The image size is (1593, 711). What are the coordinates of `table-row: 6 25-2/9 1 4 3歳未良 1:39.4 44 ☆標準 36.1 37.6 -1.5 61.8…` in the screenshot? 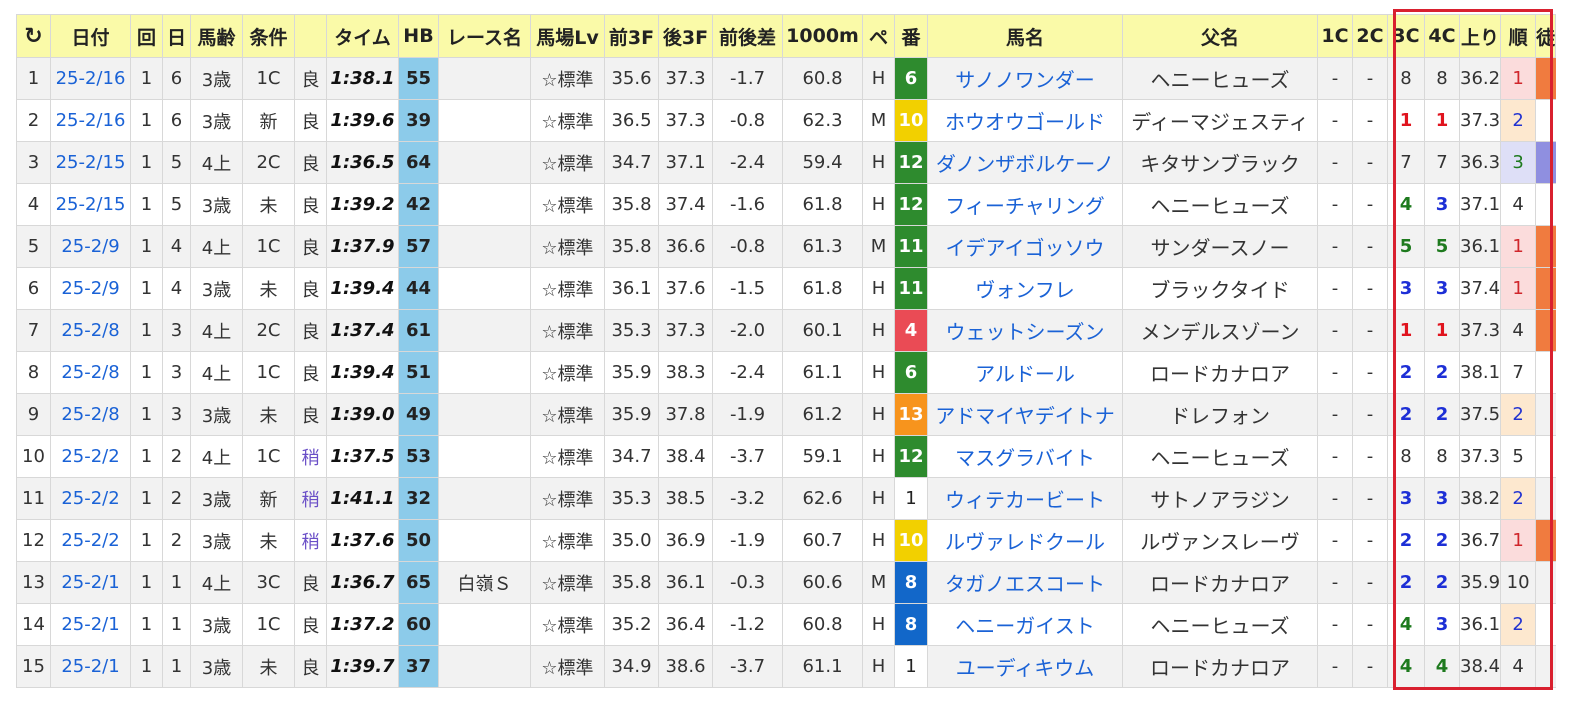 It's located at (786, 288).